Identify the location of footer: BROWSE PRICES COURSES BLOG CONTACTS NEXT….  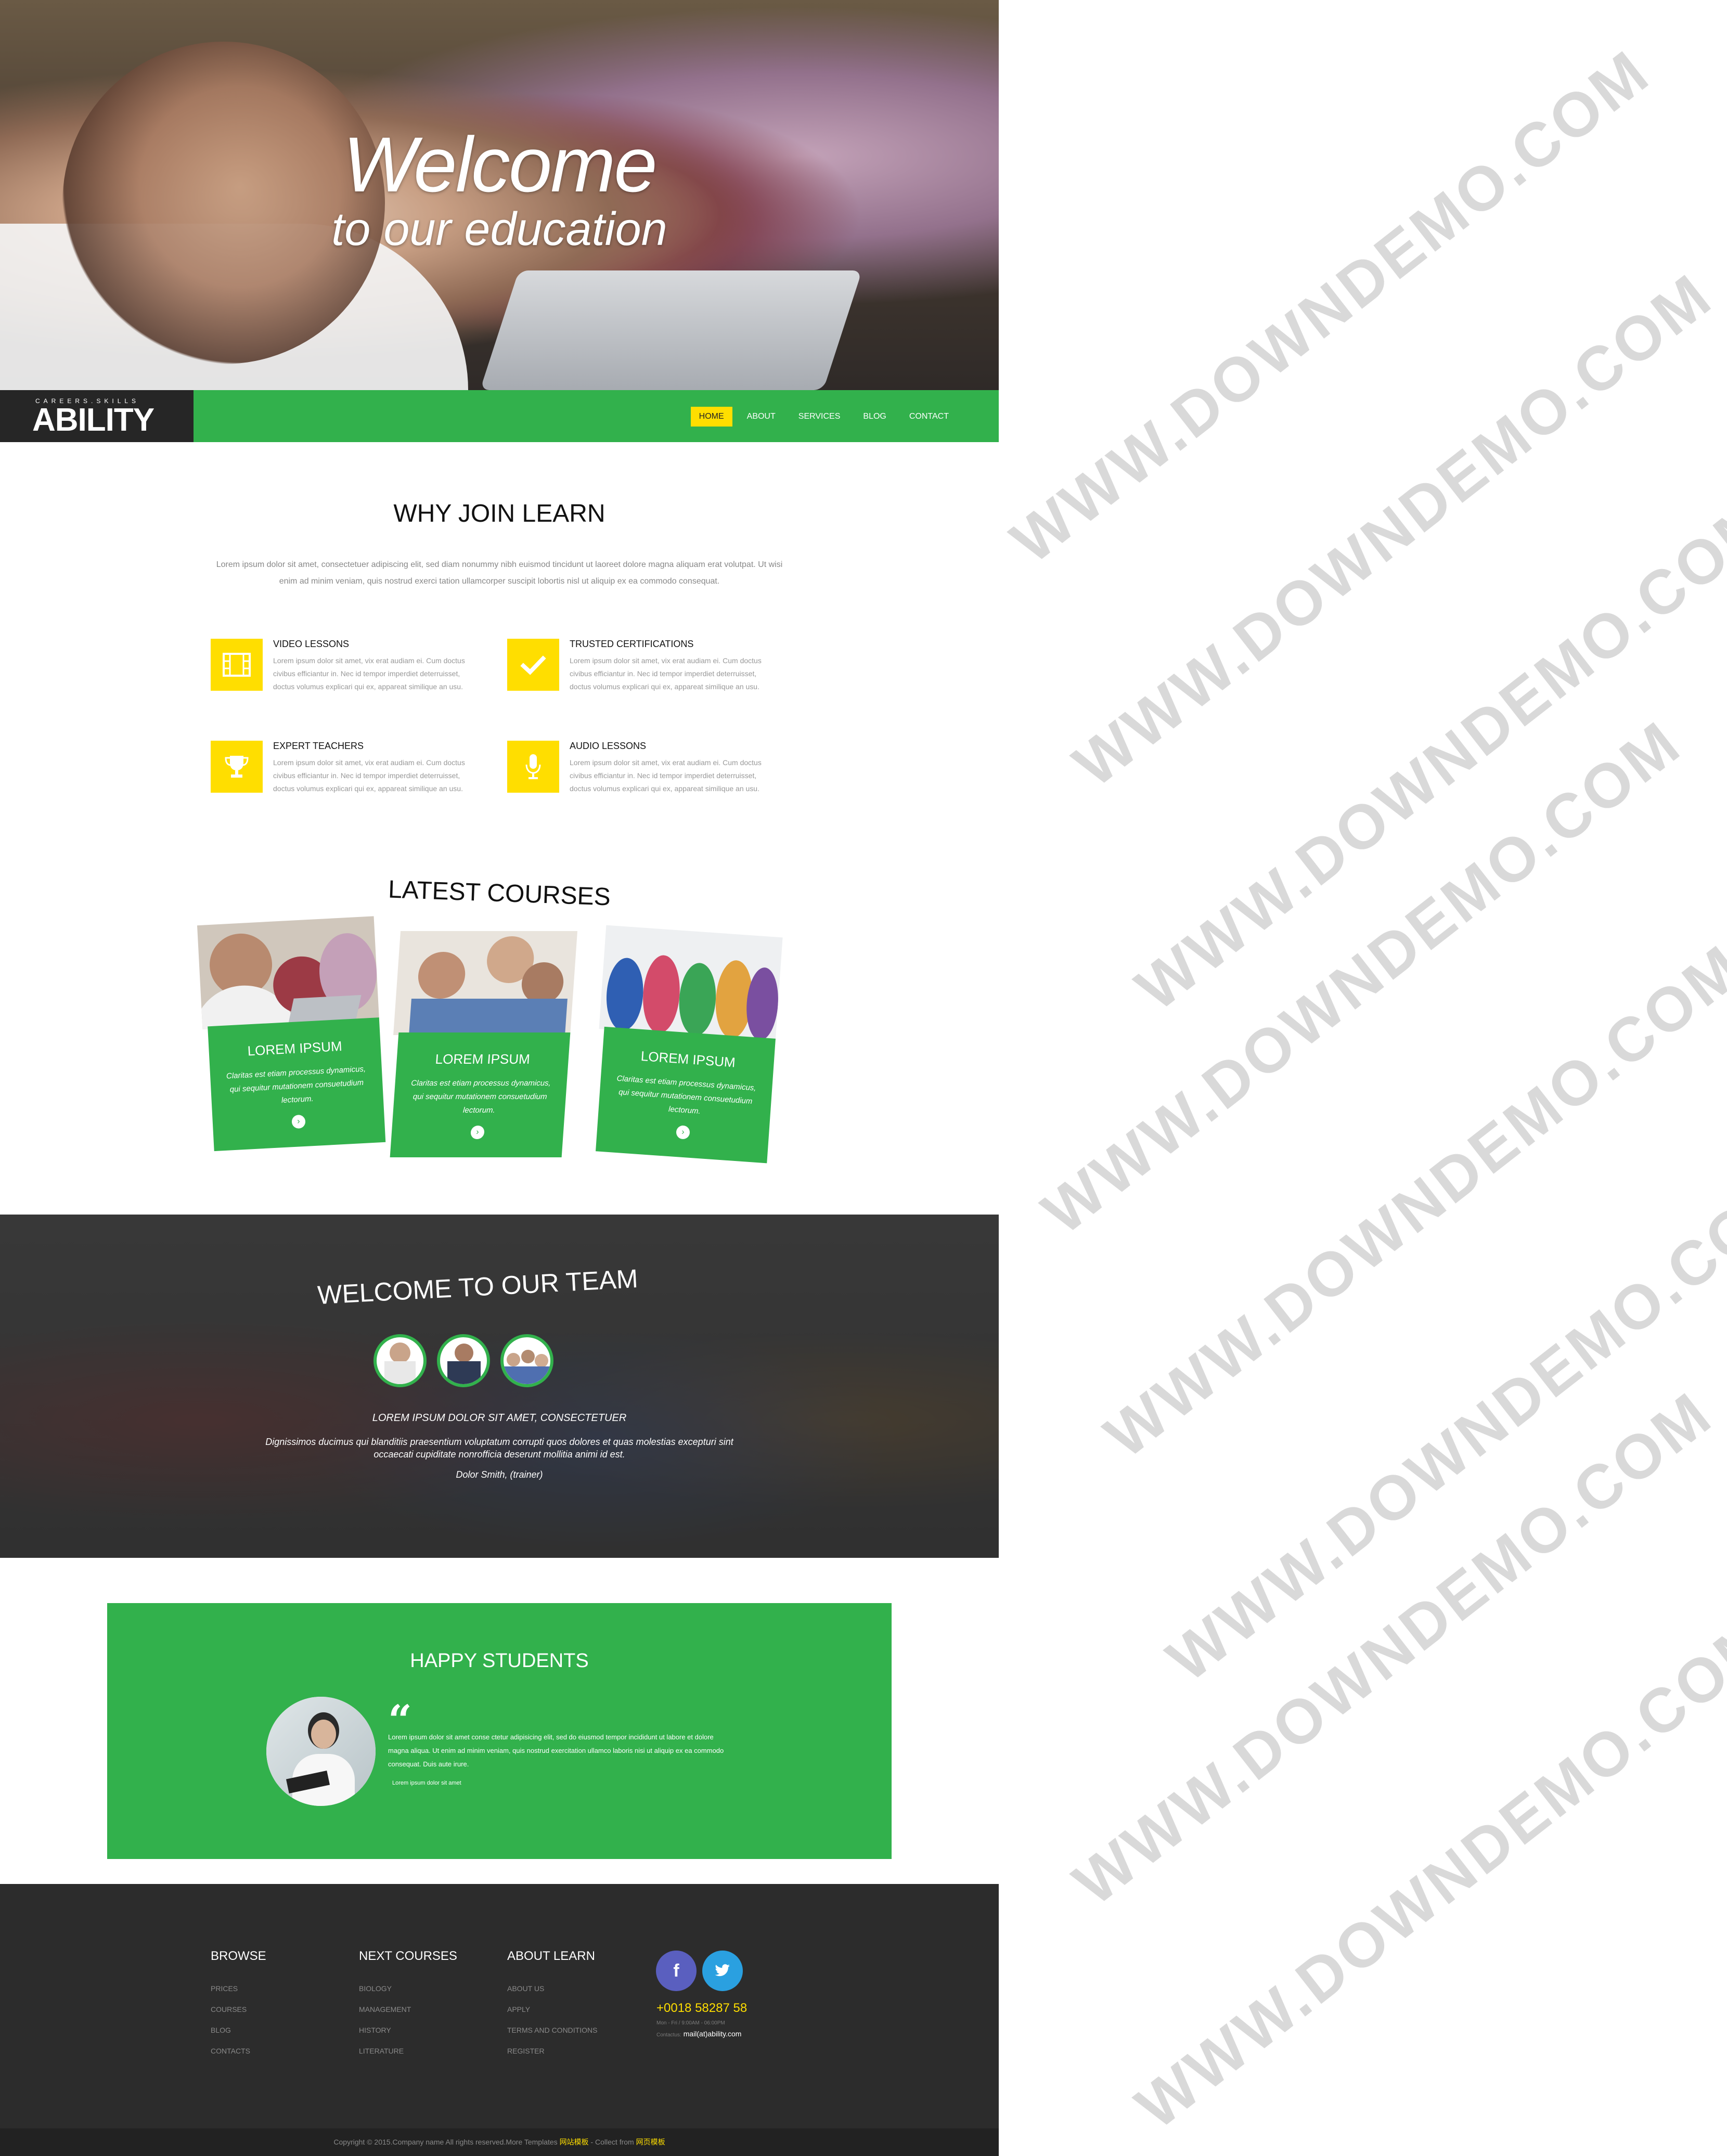
(499, 2006).